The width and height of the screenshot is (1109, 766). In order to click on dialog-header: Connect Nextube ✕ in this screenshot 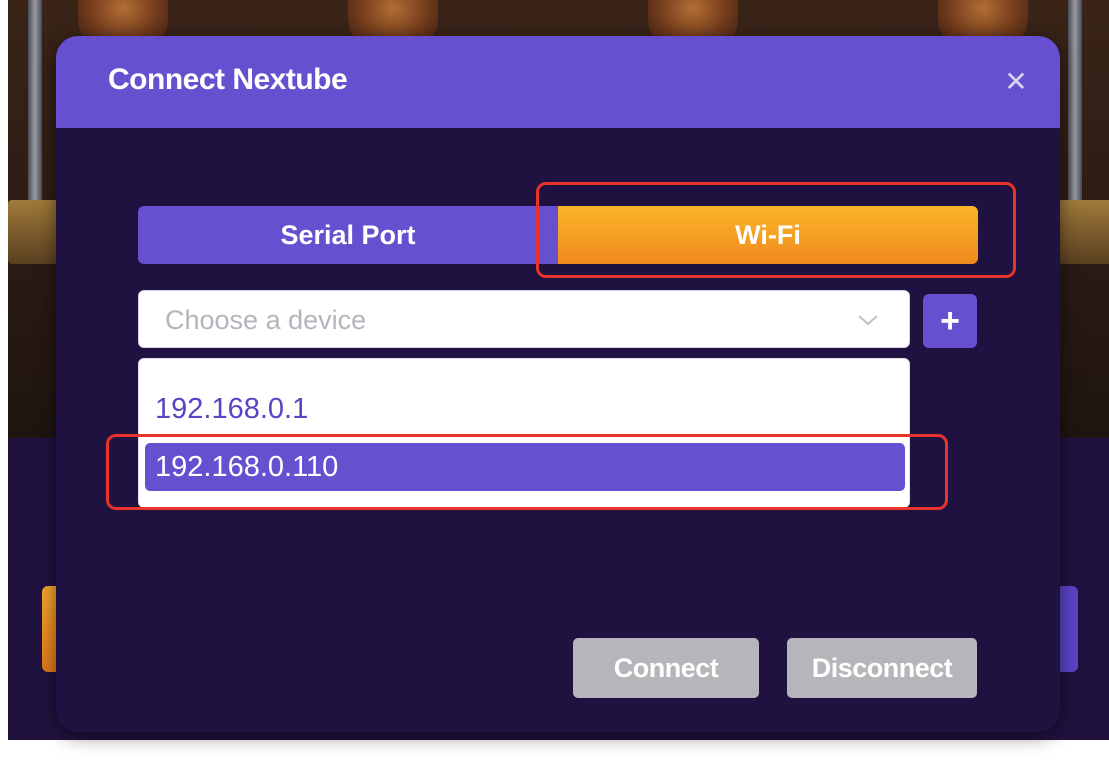, I will do `click(558, 82)`.